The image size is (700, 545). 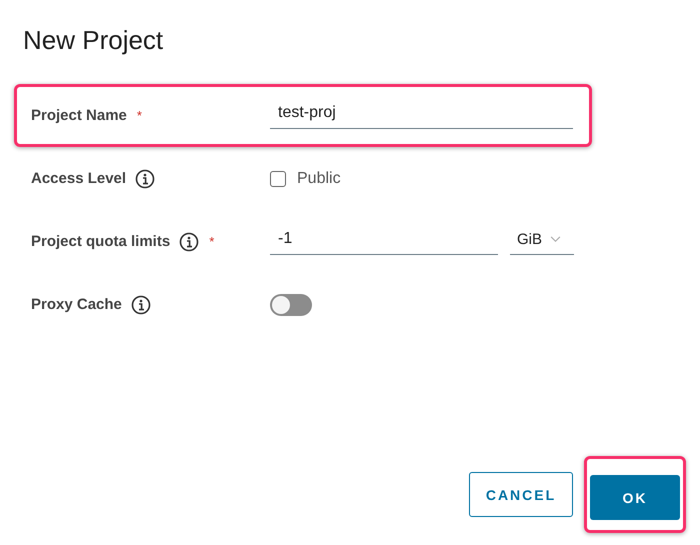 I want to click on text-field: -1, so click(x=384, y=241).